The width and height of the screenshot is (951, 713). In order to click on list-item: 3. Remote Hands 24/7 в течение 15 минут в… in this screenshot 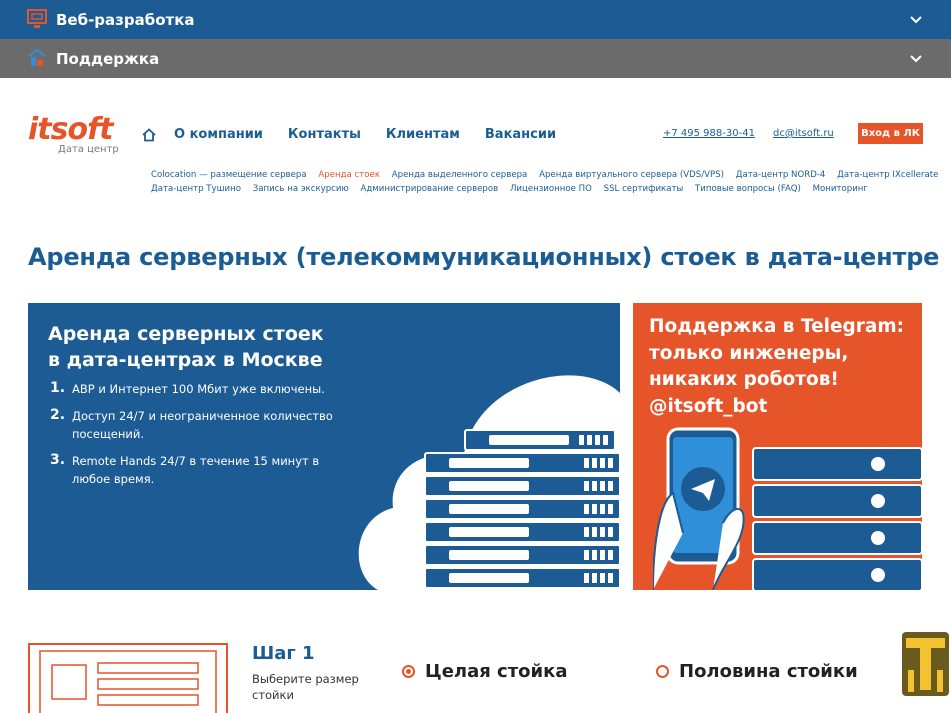, I will do `click(185, 469)`.